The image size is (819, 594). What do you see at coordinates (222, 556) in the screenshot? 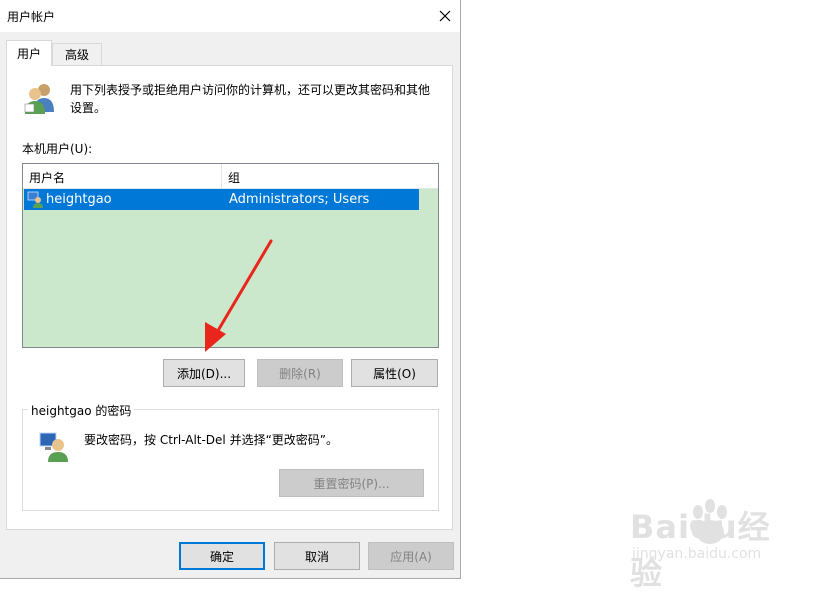
I see `ok-button: 确定` at bounding box center [222, 556].